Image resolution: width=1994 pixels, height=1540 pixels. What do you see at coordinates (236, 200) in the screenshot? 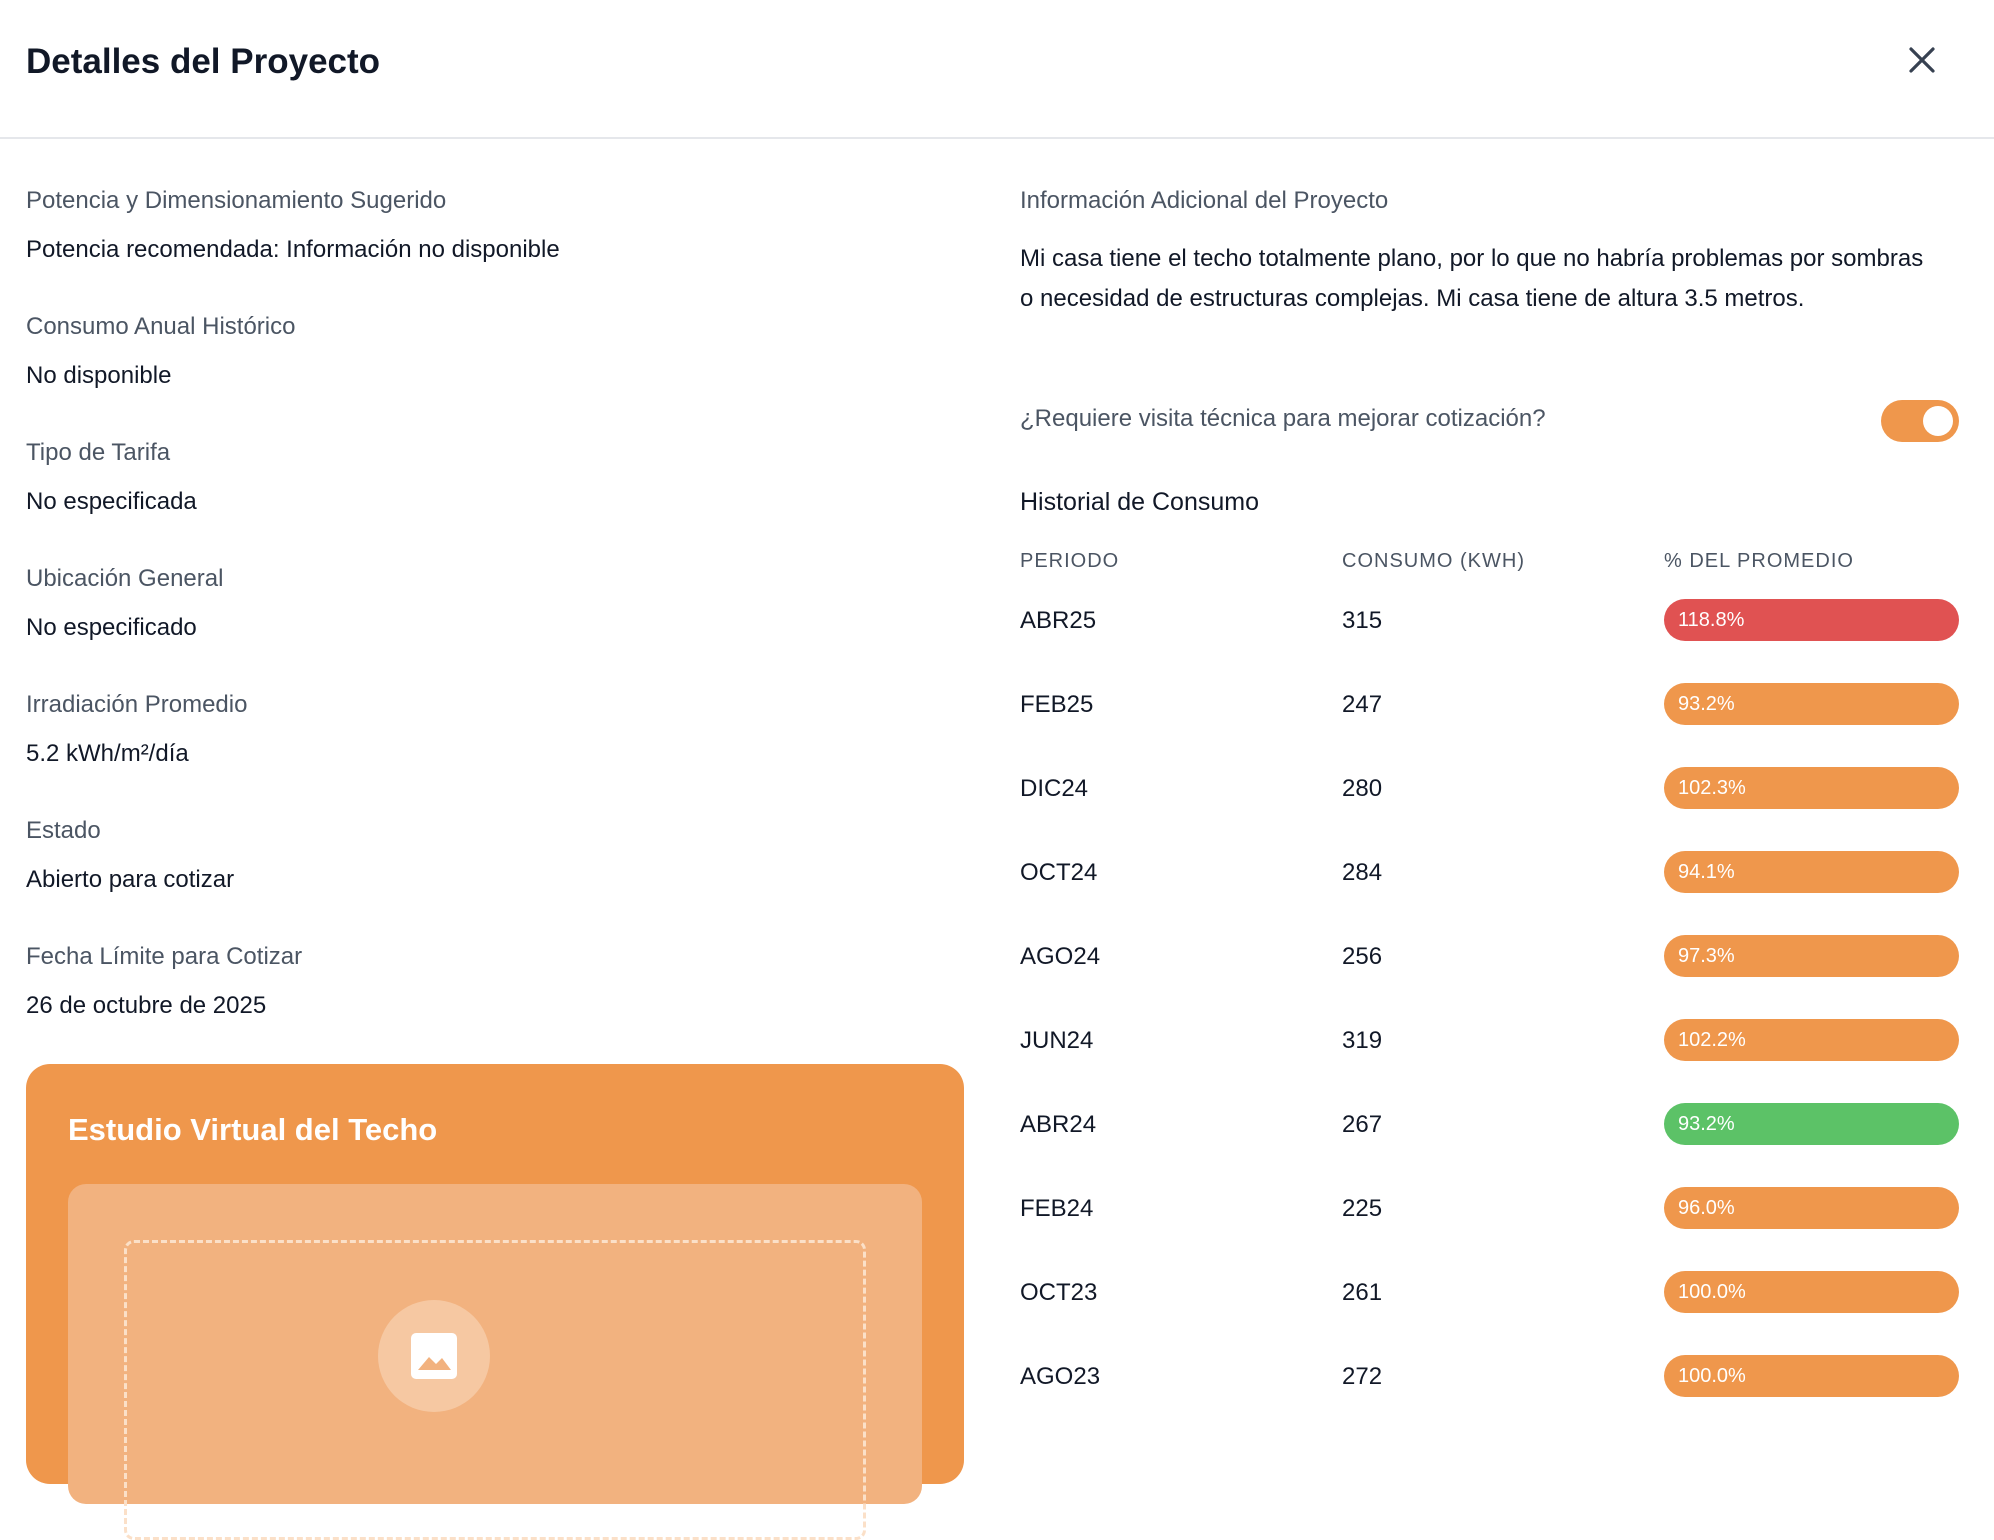
I see `field-label: Potencia y Dimensionamiento Sugerido` at bounding box center [236, 200].